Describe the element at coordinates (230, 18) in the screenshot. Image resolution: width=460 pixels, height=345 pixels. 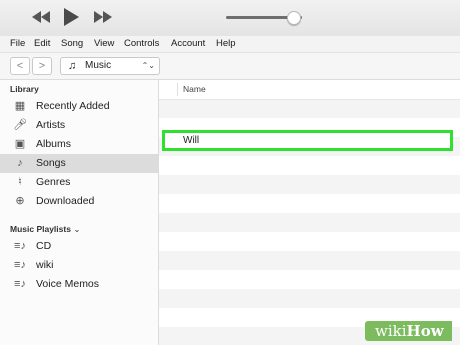
I see `transport-bar` at that location.